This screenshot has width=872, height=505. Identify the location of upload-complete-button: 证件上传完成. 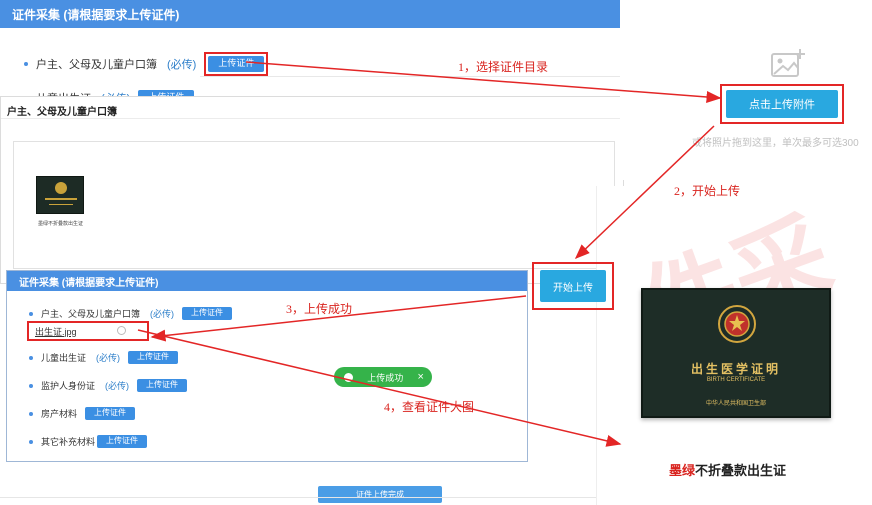
(380, 494).